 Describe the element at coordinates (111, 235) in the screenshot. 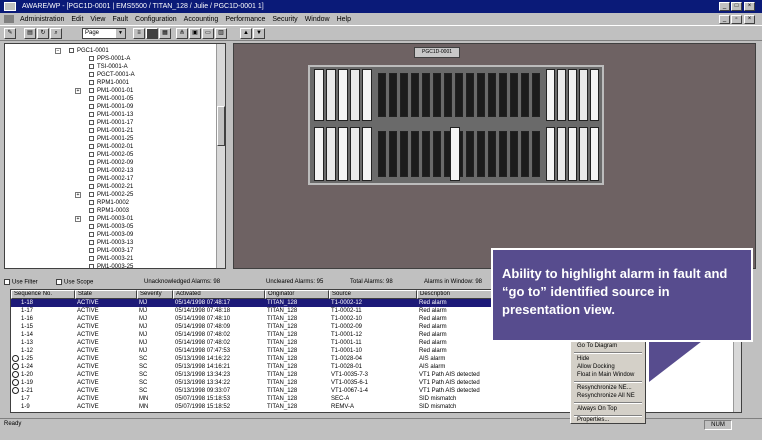

I see `tree-node: PM1-0003-09` at that location.